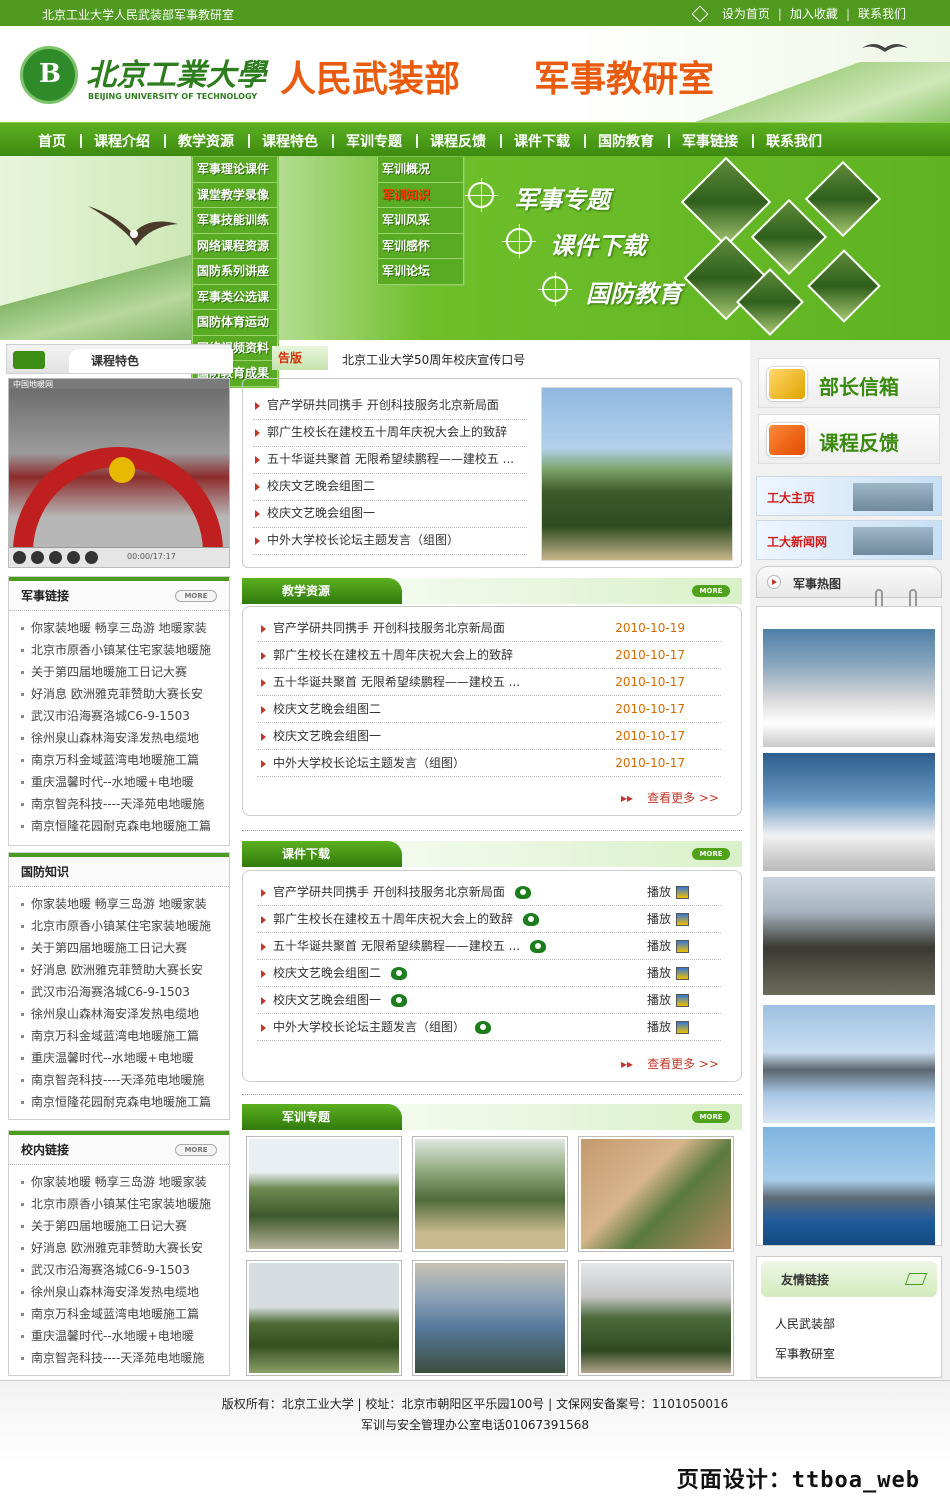 This screenshot has width=950, height=1500. What do you see at coordinates (136, 141) in the screenshot?
I see `nav-item: 课程介绍` at bounding box center [136, 141].